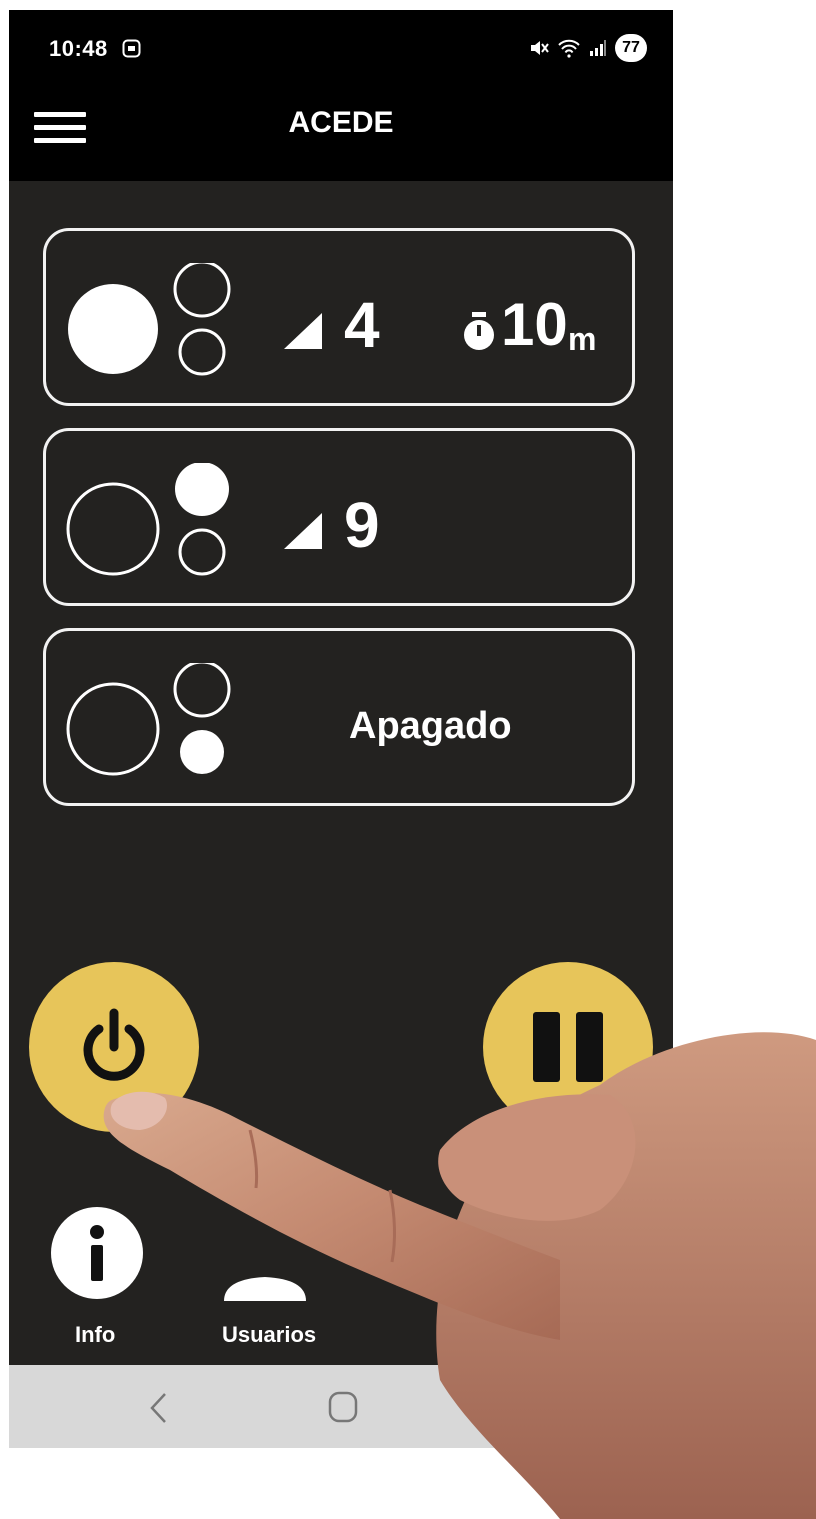 This screenshot has height=1519, width=816. I want to click on info-icon, so click(97, 1253).